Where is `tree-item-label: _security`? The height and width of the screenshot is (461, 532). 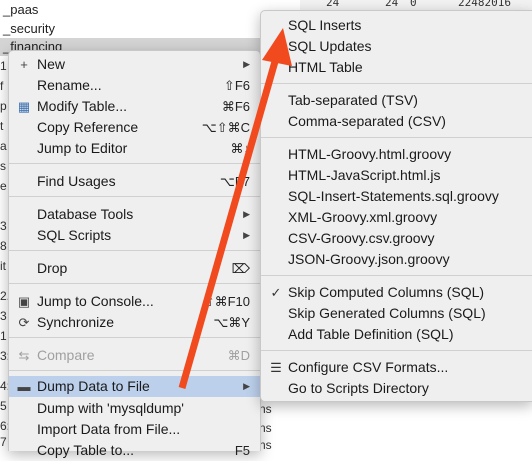
tree-item-label: _security is located at coordinates (29, 28).